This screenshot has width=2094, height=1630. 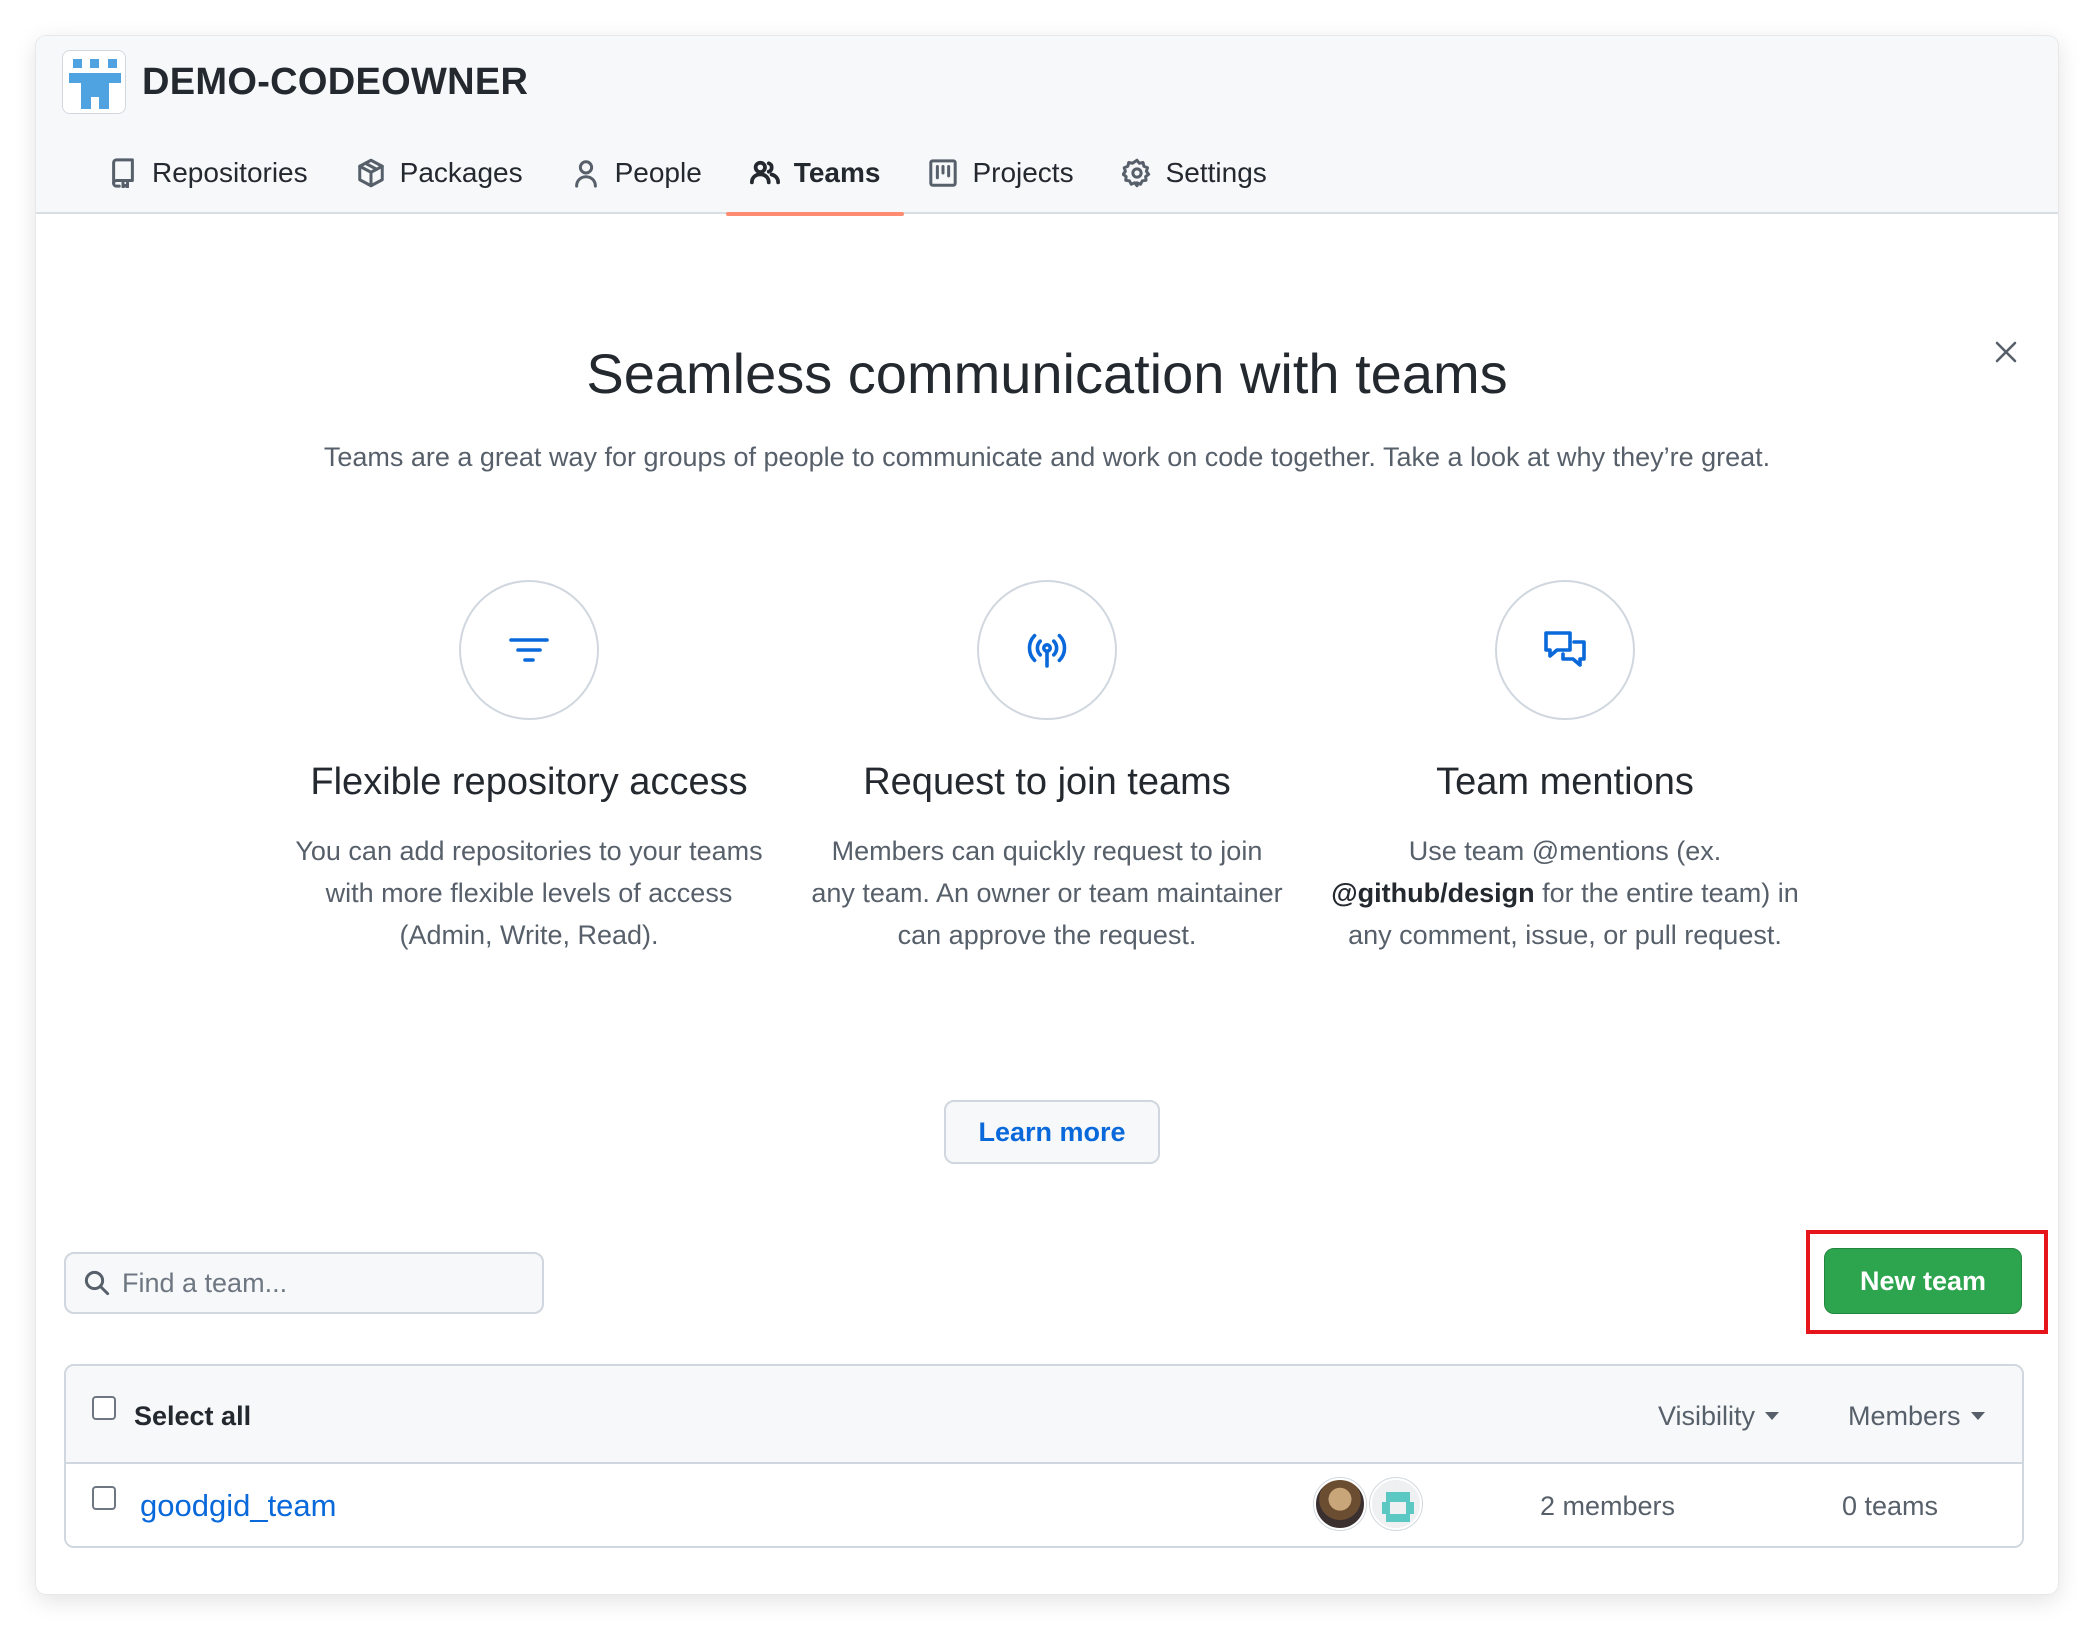 What do you see at coordinates (335, 82) in the screenshot?
I see `org-name: DEMO-CODEOWNER` at bounding box center [335, 82].